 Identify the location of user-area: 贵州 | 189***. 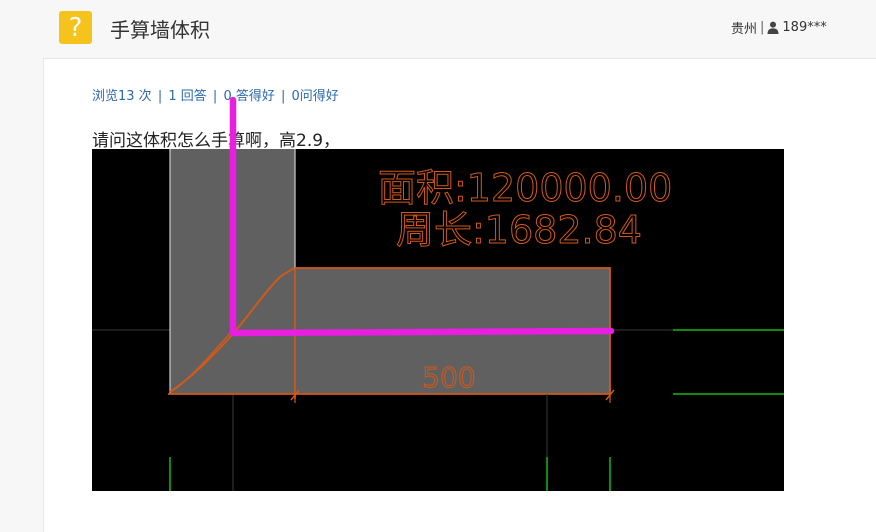
(779, 27).